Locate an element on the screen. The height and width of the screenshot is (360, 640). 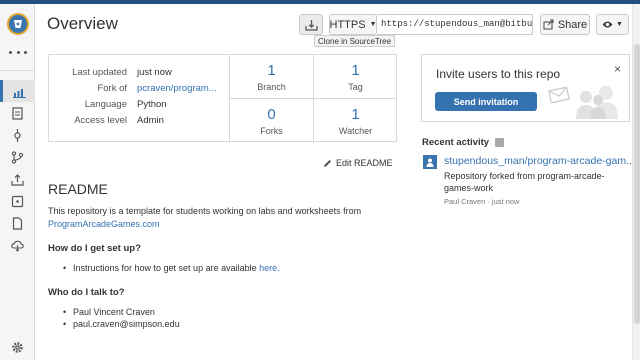
stat-branch: 1 Branch is located at coordinates (271, 77).